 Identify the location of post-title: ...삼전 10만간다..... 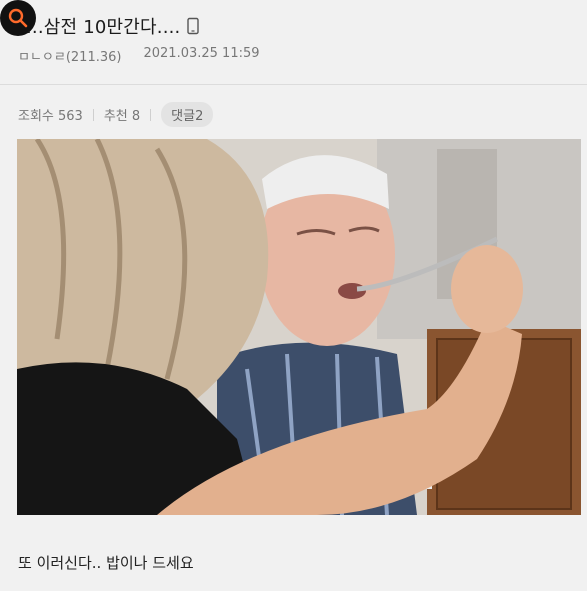
(103, 26).